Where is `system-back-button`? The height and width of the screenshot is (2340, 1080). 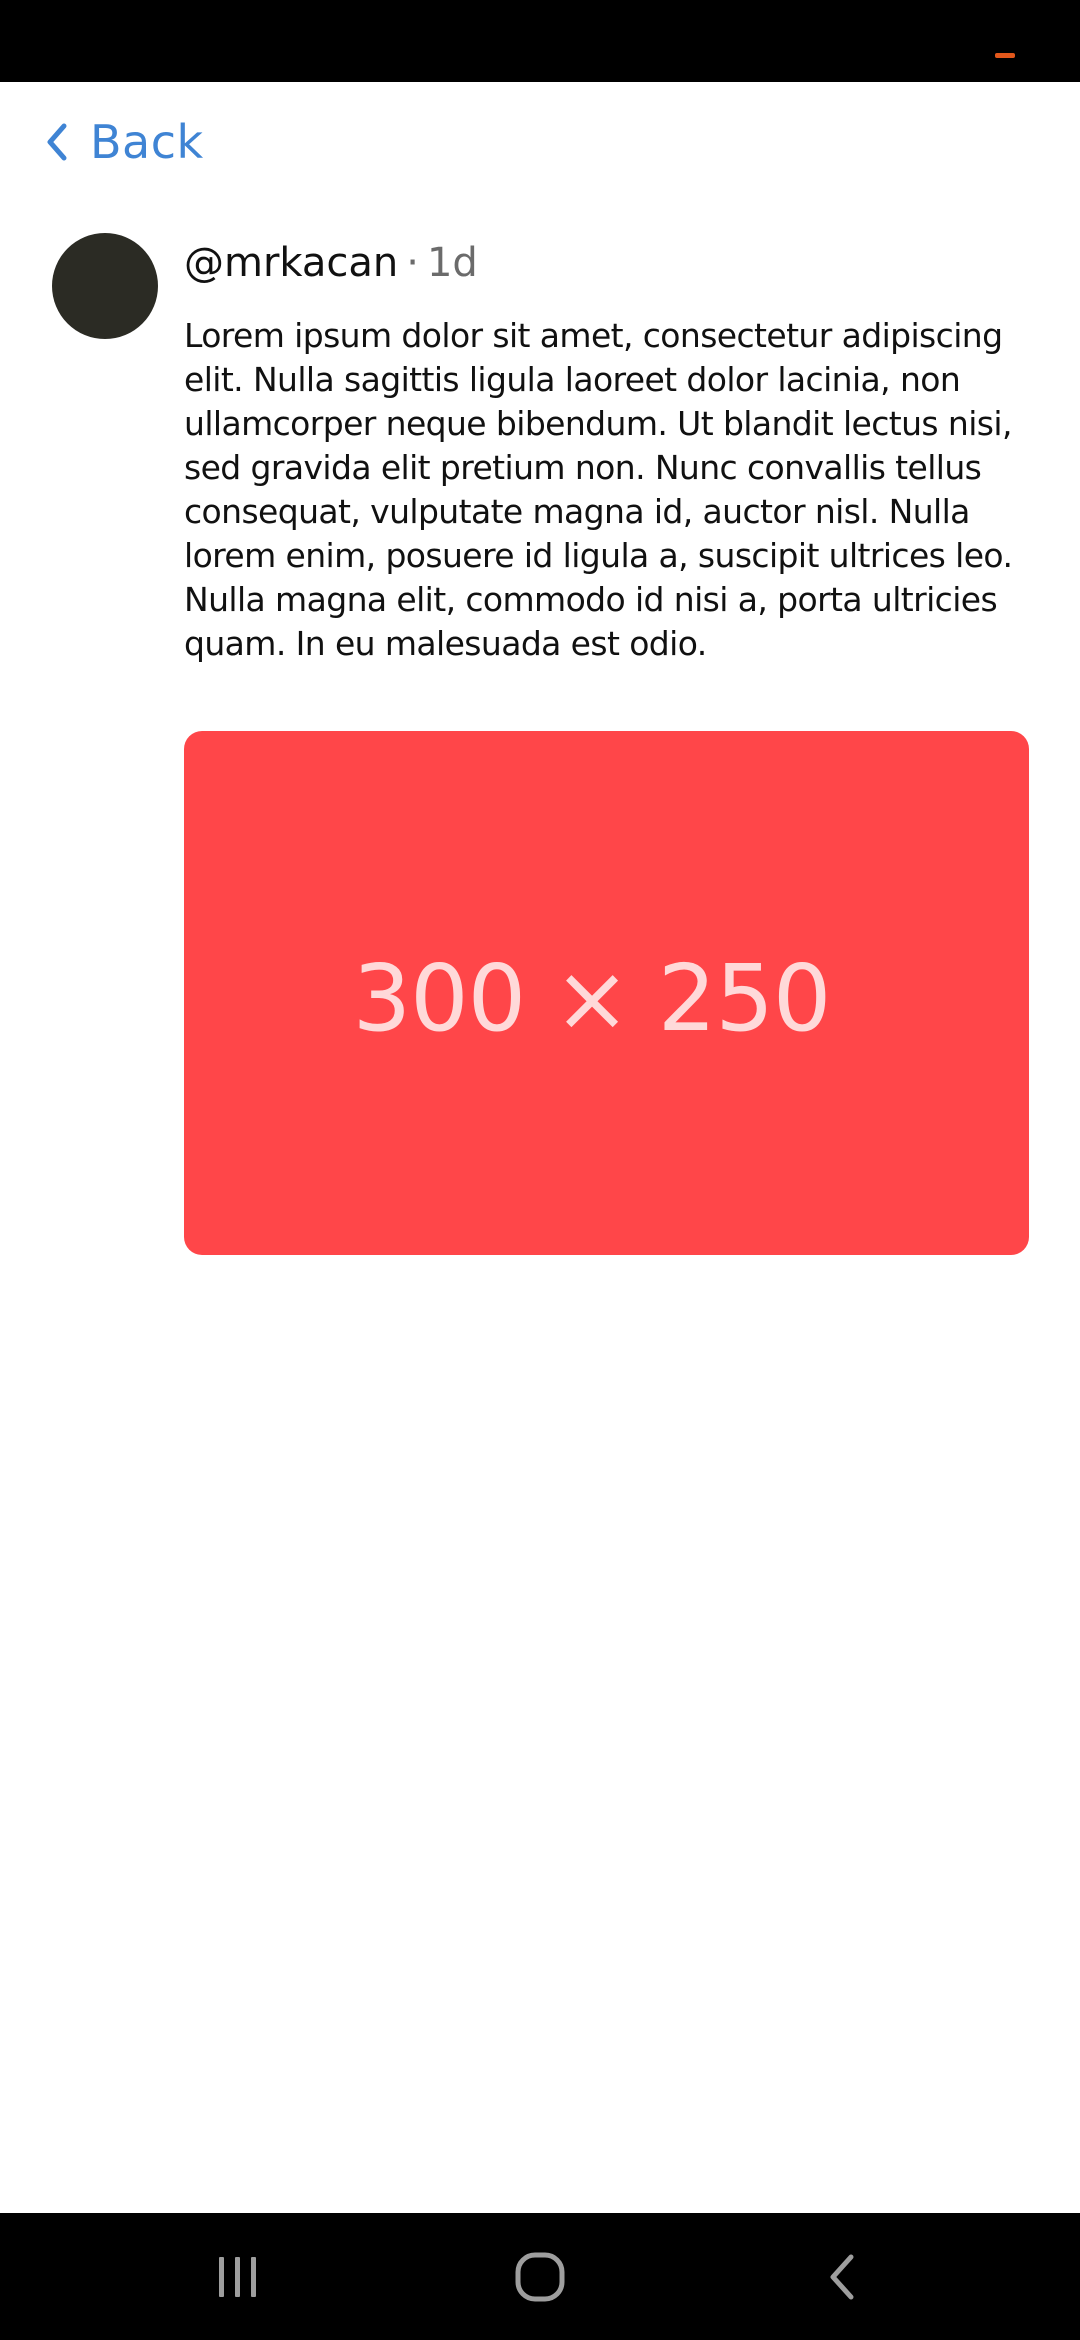 system-back-button is located at coordinates (843, 2276).